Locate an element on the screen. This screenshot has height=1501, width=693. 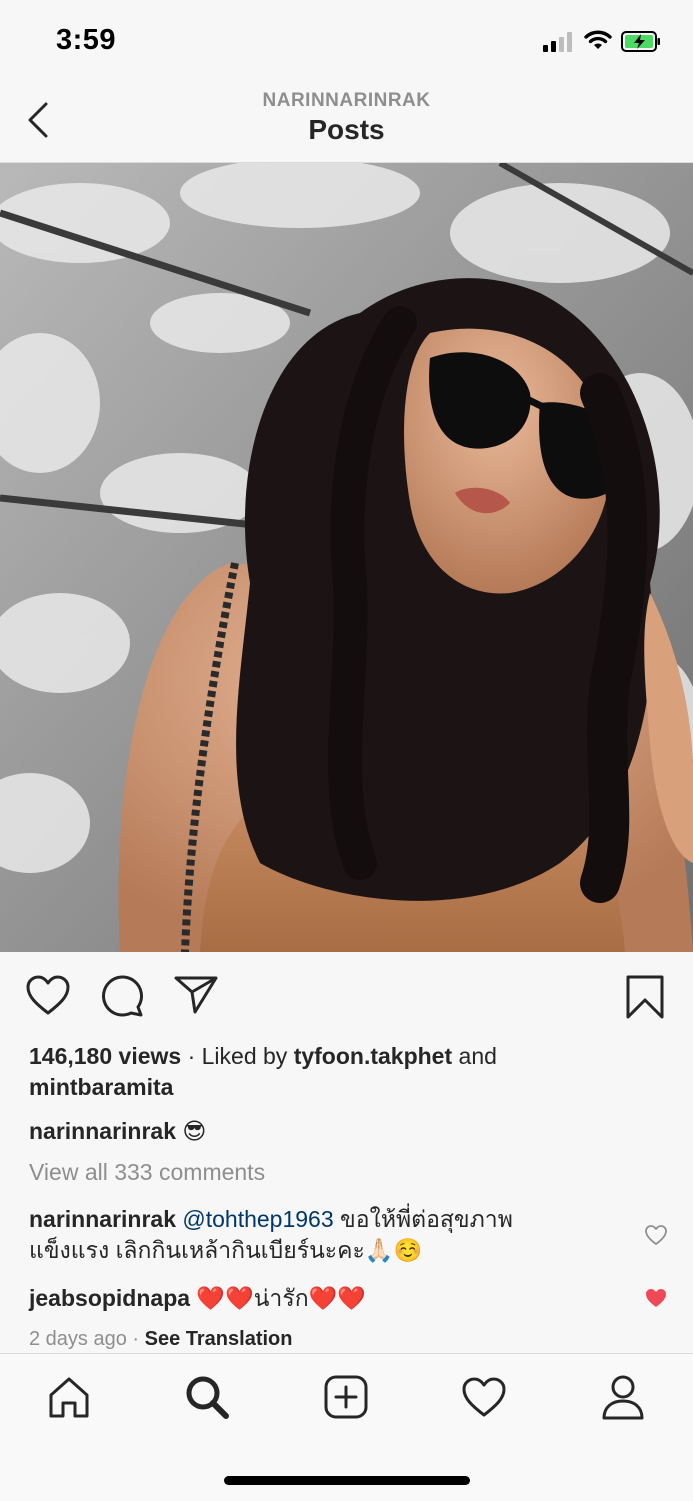
comment-username: jeabsopidnapa is located at coordinates (109, 1298).